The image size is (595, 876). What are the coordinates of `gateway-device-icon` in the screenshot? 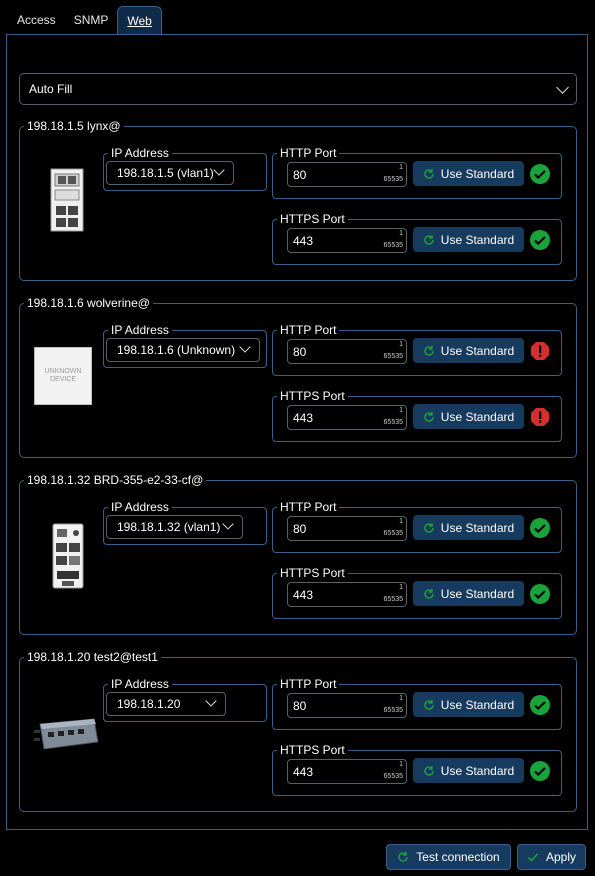 It's located at (67, 735).